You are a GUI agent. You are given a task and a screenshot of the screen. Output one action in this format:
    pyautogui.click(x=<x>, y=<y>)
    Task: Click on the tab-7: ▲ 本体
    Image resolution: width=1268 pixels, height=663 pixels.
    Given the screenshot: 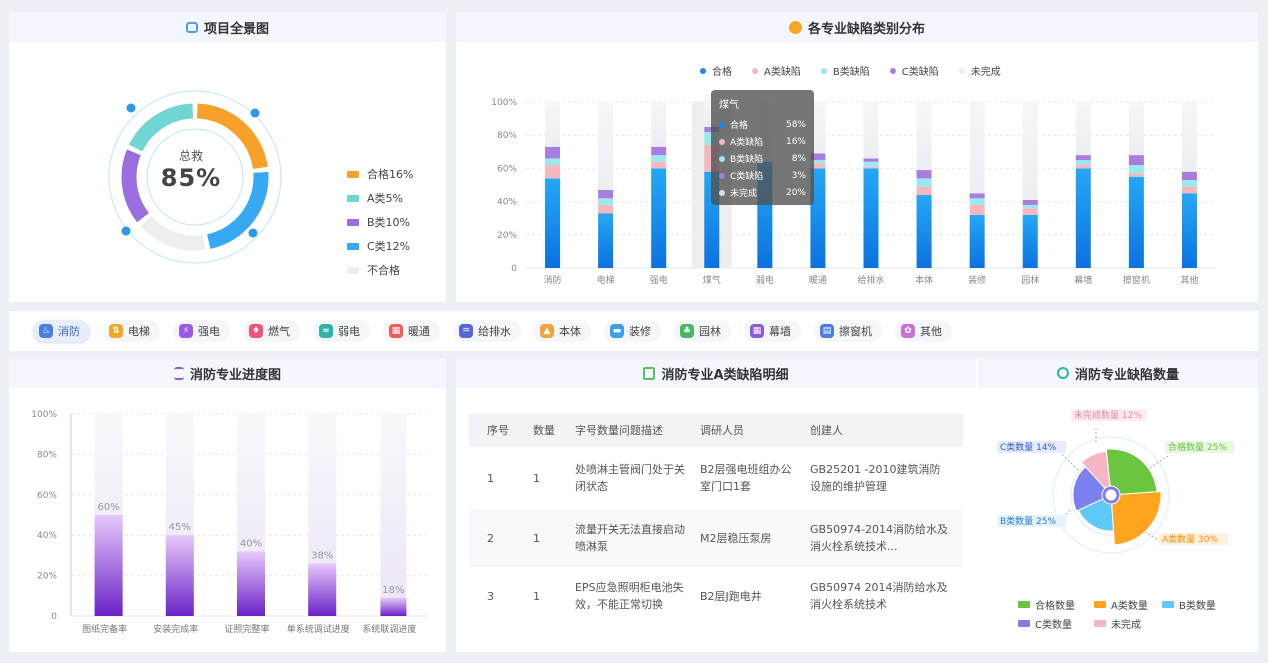 What is the action you would take?
    pyautogui.click(x=562, y=331)
    